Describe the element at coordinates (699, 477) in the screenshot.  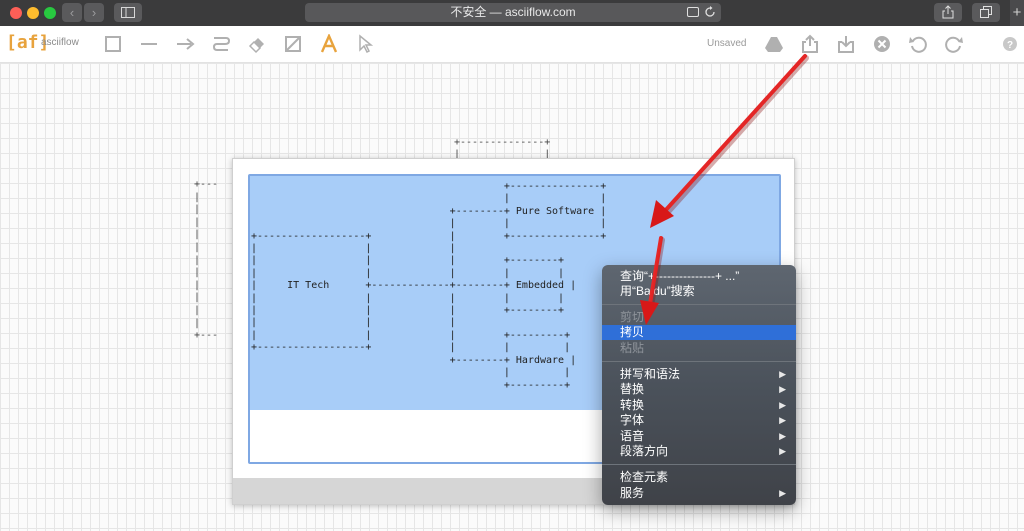
I see `menu-item-inspect-element: 检查元素` at that location.